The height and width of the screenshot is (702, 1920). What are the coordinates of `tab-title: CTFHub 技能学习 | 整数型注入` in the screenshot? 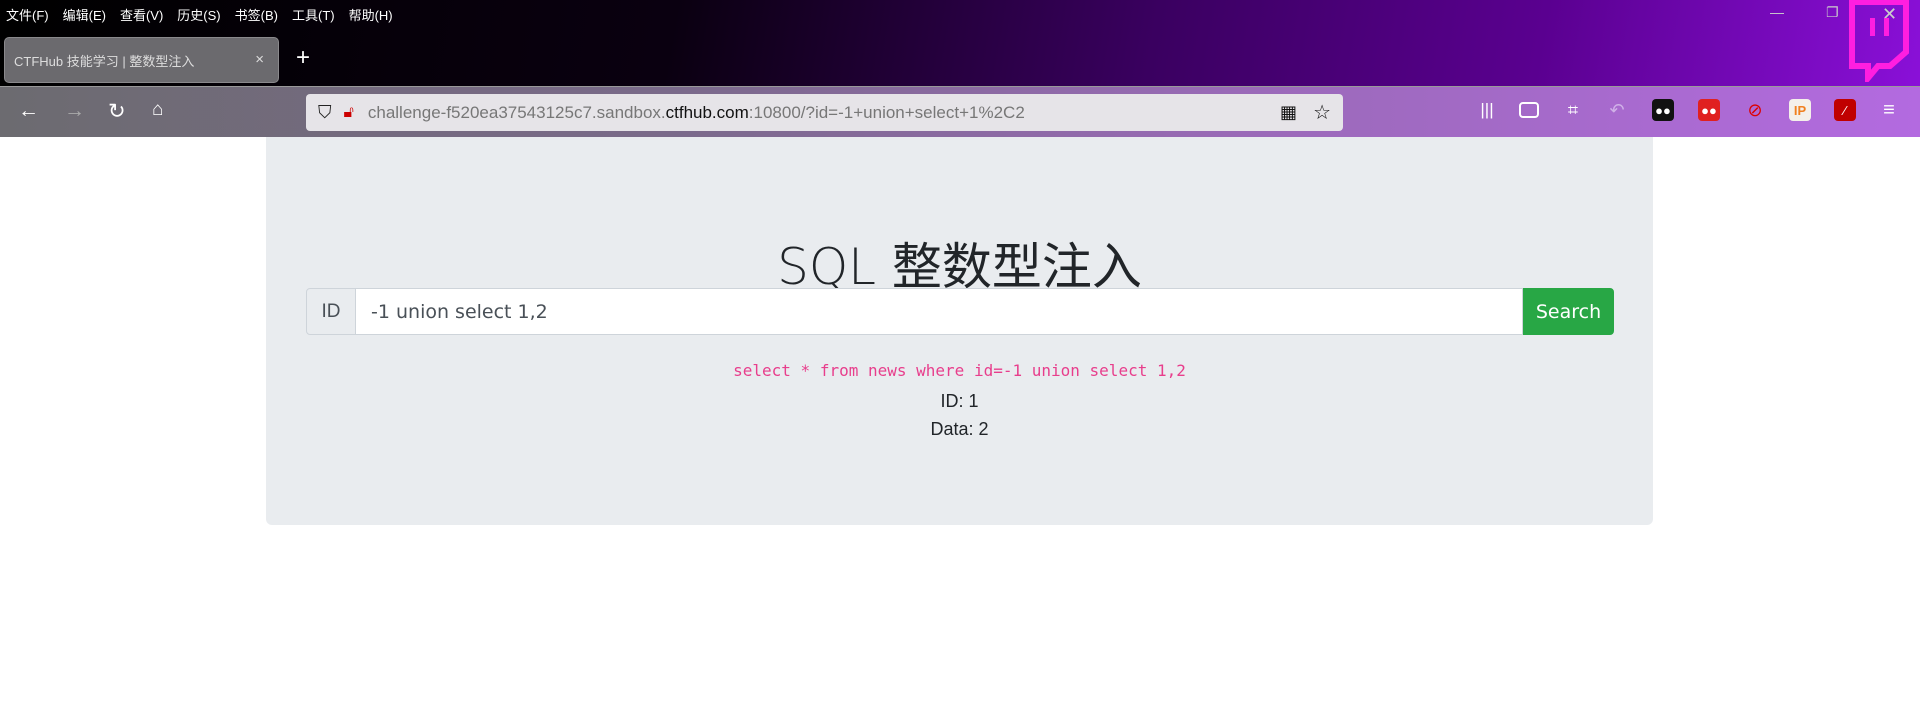 It's located at (104, 61).